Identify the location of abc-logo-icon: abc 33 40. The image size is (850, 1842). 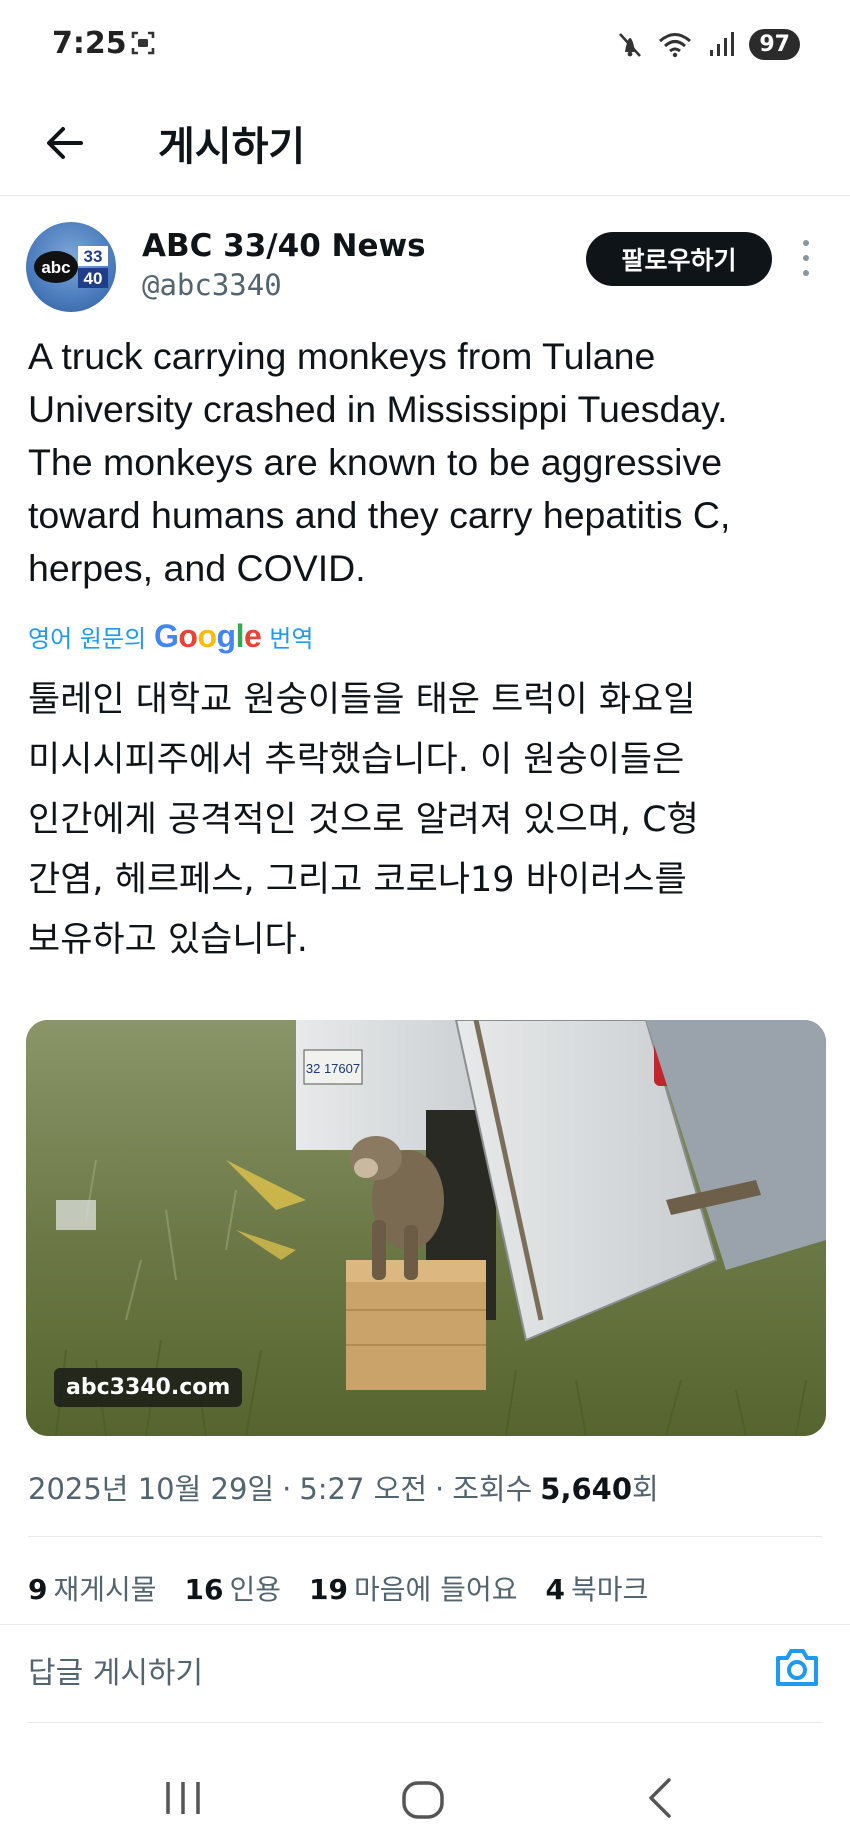
(71, 267).